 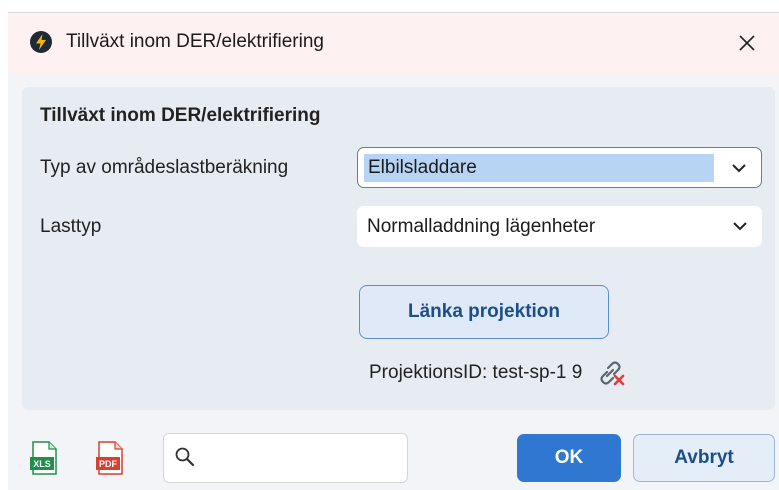 I want to click on search-input, so click(x=303, y=459).